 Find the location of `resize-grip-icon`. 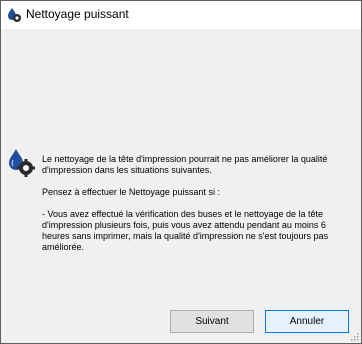

resize-grip-icon is located at coordinates (354, 336).